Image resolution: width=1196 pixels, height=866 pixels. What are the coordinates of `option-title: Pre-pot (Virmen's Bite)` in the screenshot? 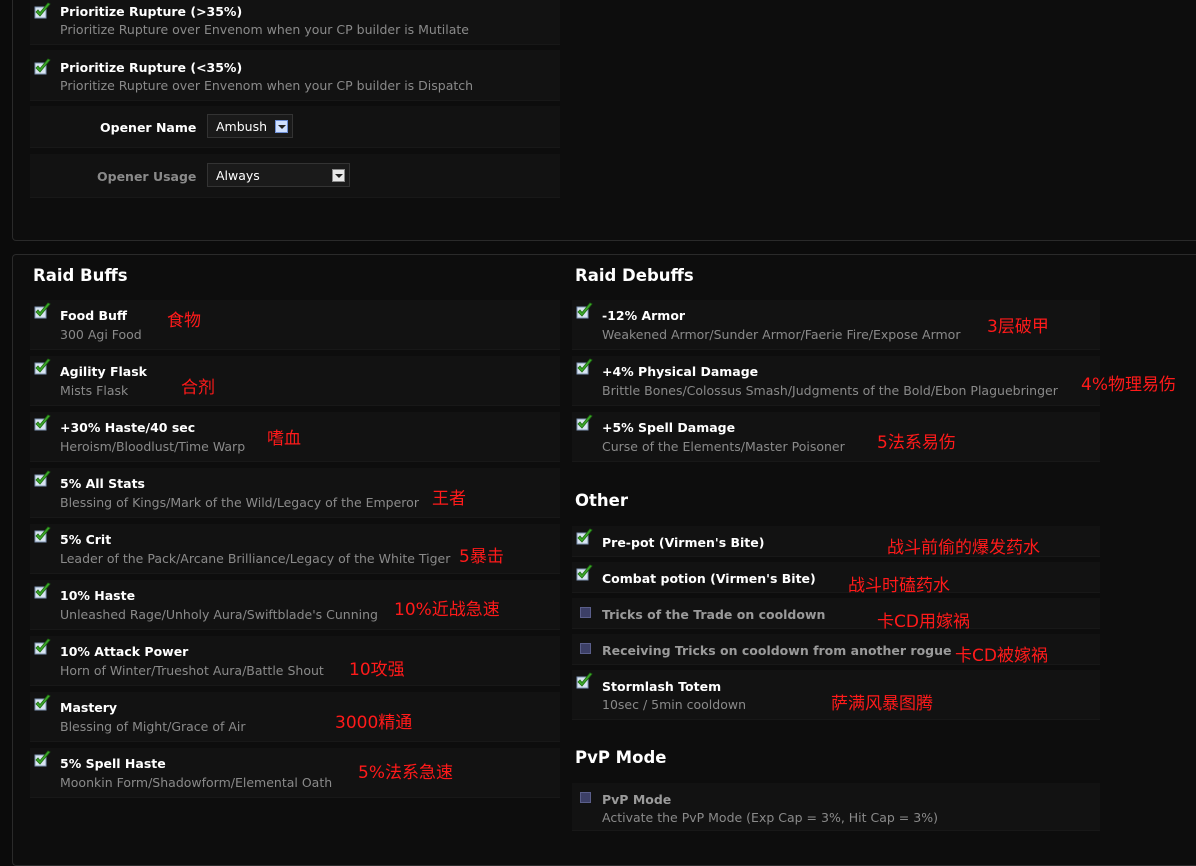 It's located at (683, 542).